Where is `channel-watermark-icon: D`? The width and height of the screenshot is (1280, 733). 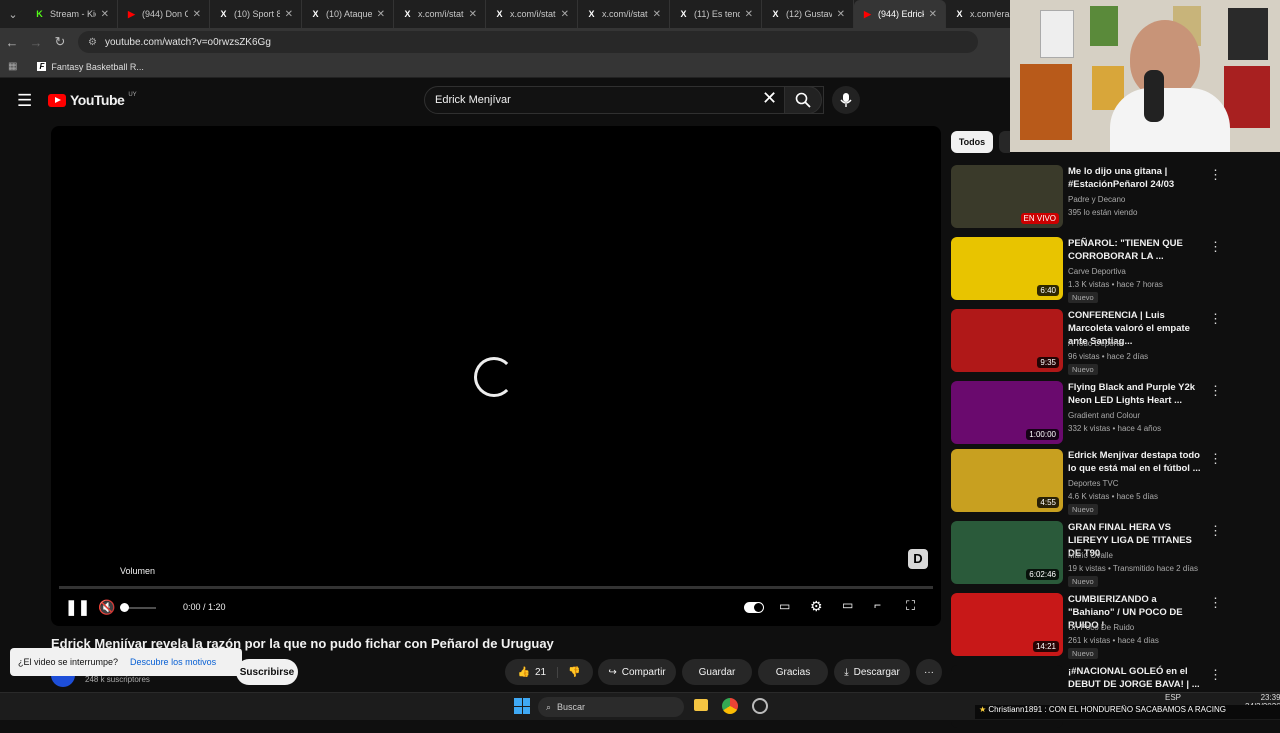
channel-watermark-icon: D is located at coordinates (918, 559).